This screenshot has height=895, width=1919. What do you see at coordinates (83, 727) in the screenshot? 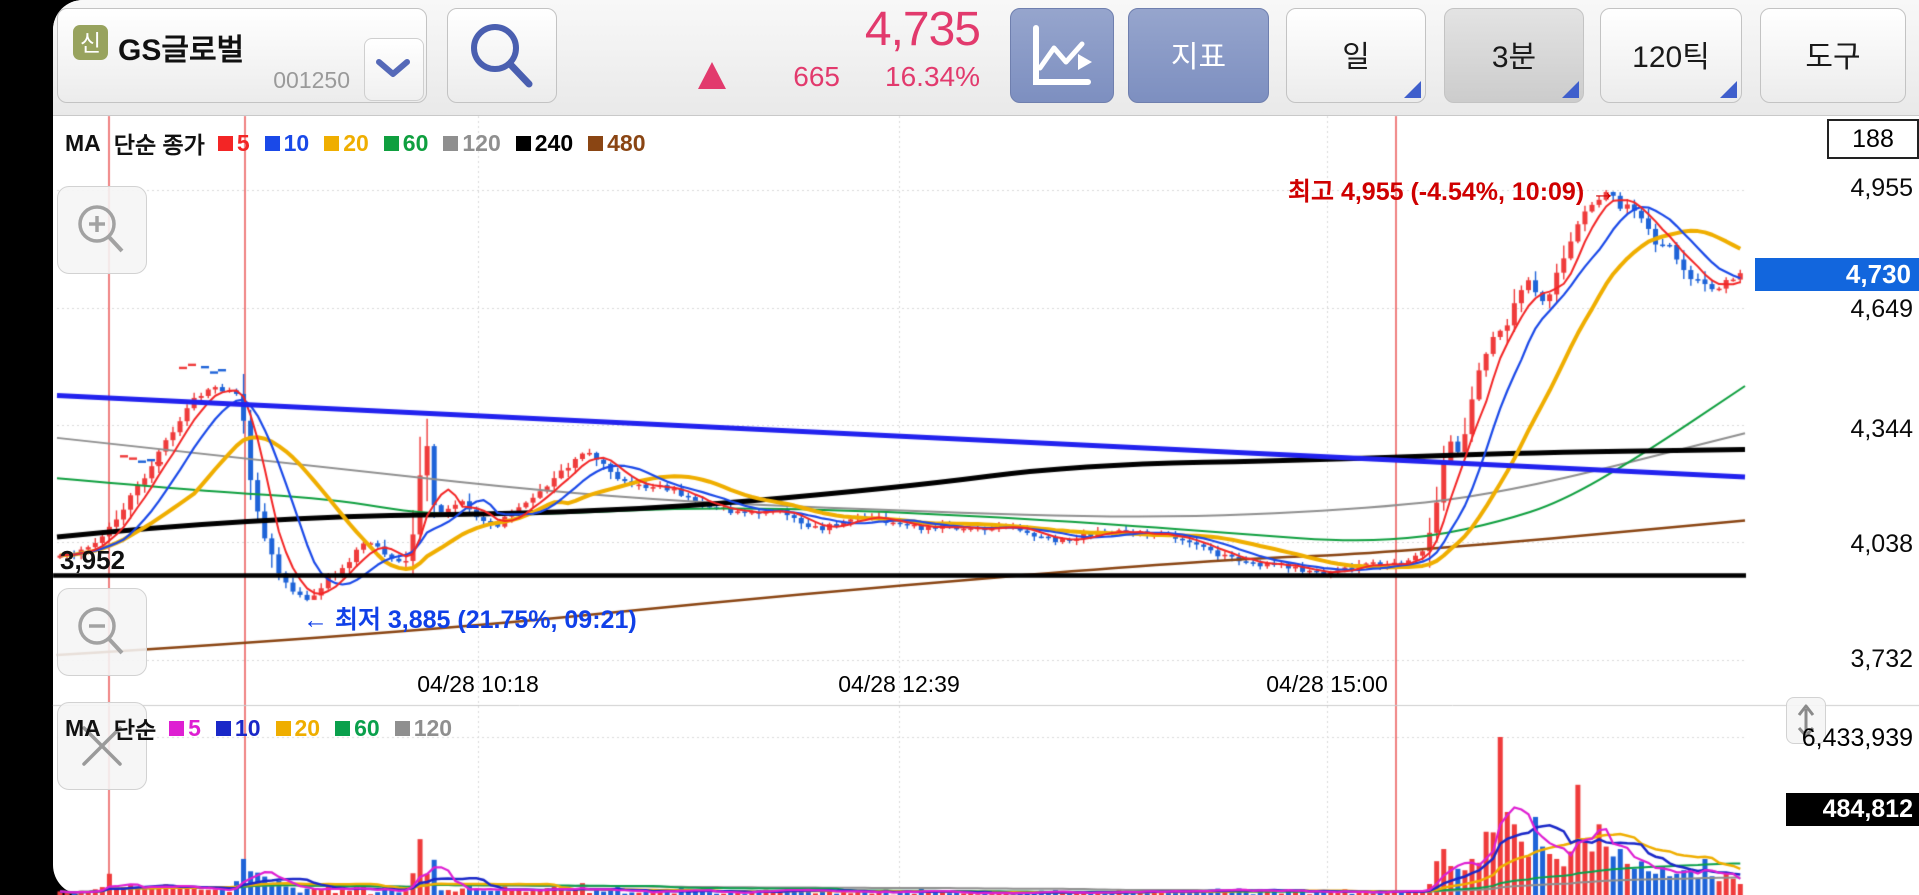
I see `vol-legend-prefix: MA` at bounding box center [83, 727].